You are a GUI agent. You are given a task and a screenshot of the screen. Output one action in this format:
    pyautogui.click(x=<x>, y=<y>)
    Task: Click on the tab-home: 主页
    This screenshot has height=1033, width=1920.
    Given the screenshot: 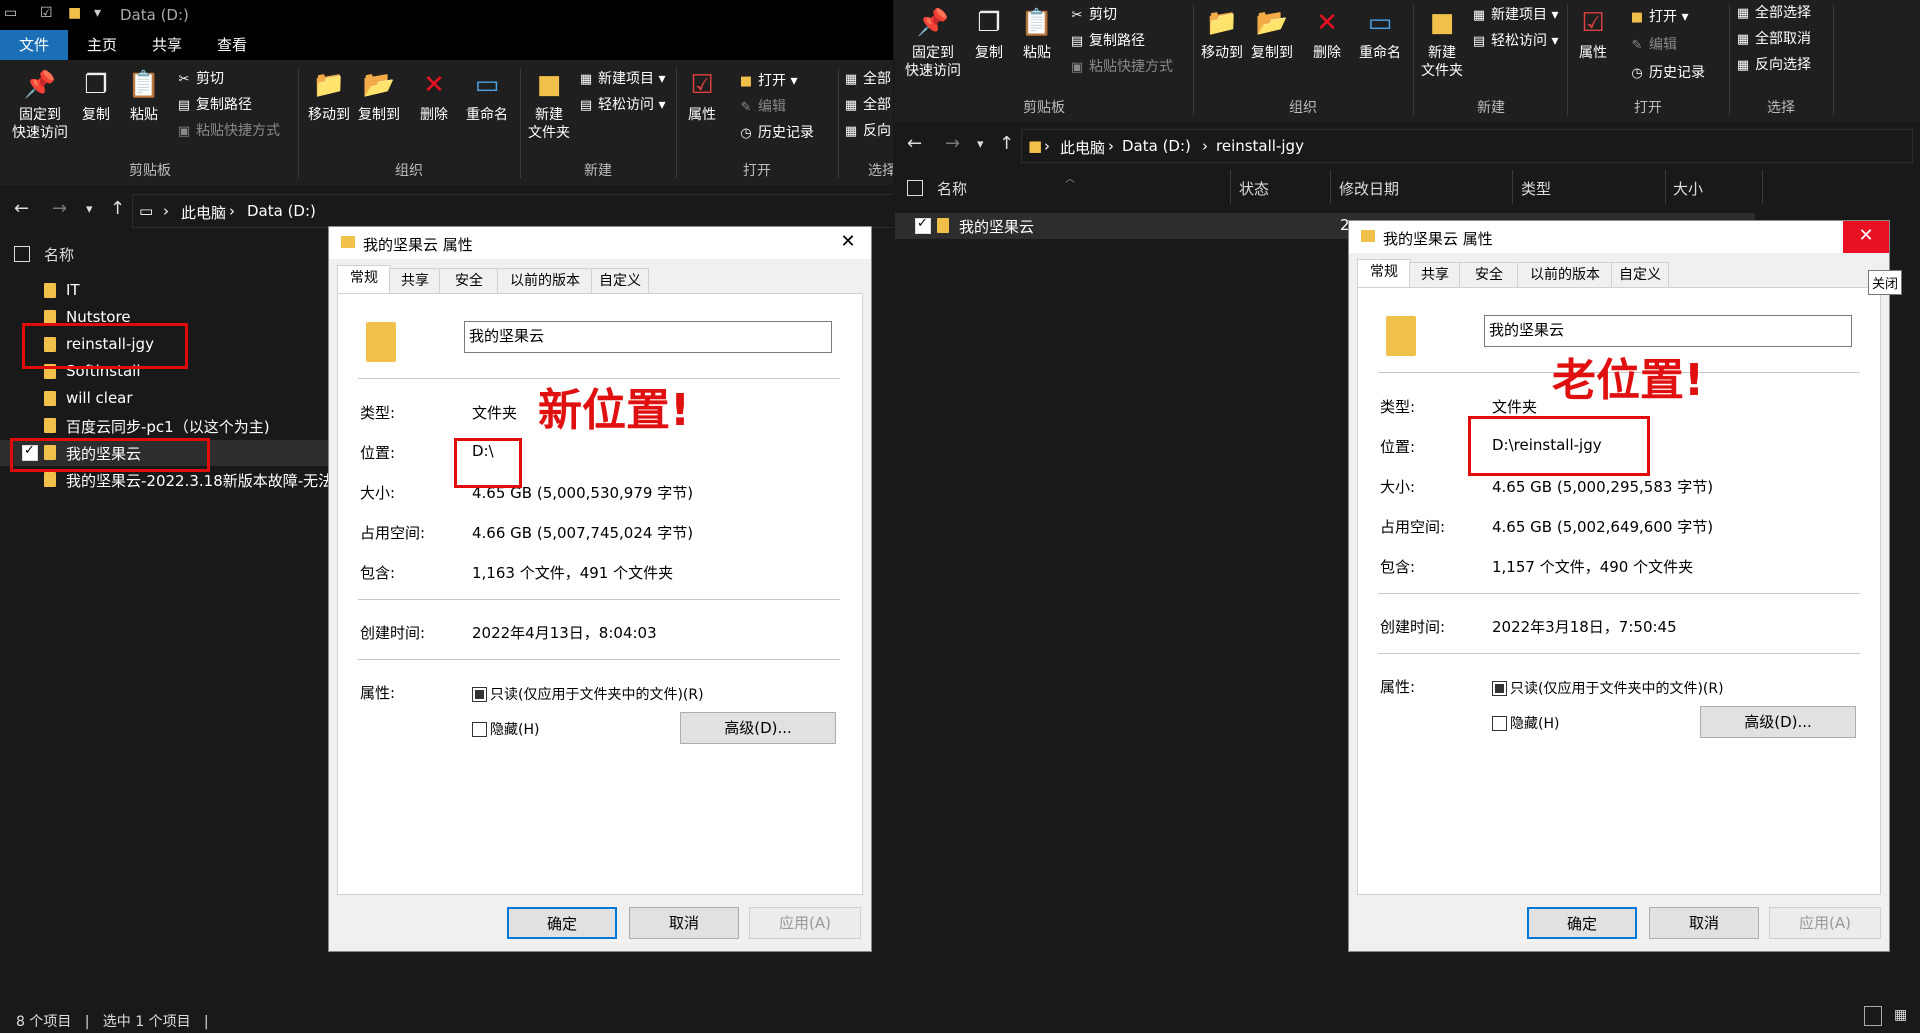 What is the action you would take?
    pyautogui.click(x=102, y=45)
    